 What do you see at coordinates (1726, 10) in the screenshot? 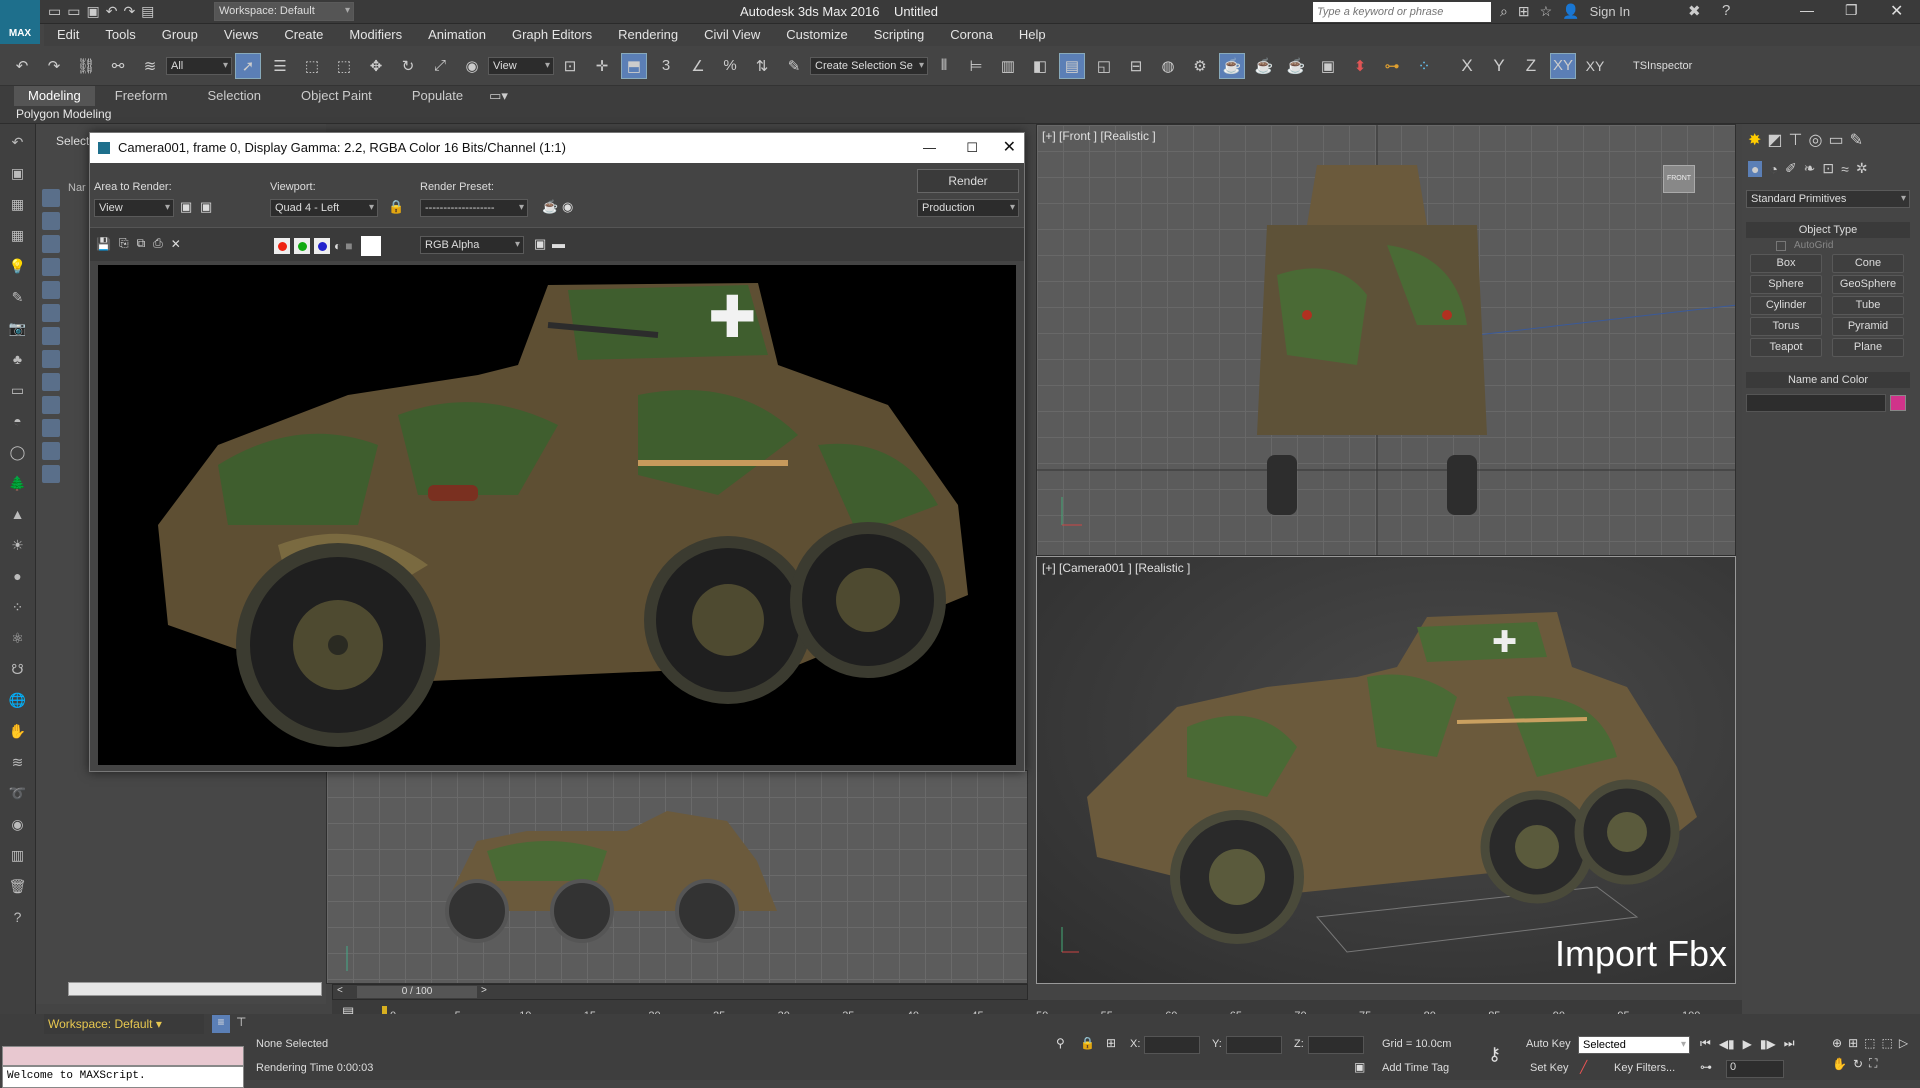
I see `help-icon: ?` at bounding box center [1726, 10].